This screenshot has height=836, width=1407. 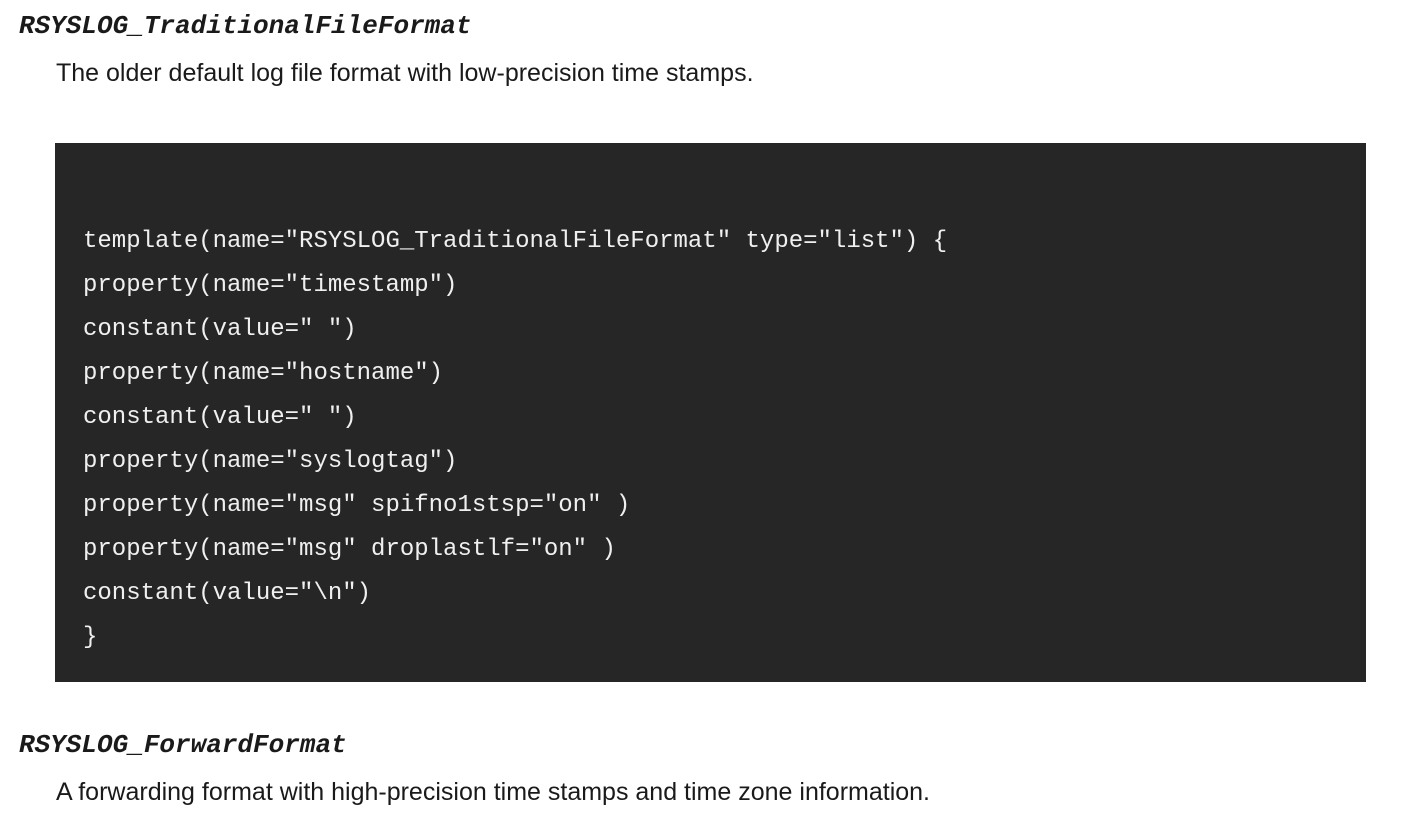 What do you see at coordinates (270, 285) in the screenshot?
I see `code-line: property(name="timestamp")` at bounding box center [270, 285].